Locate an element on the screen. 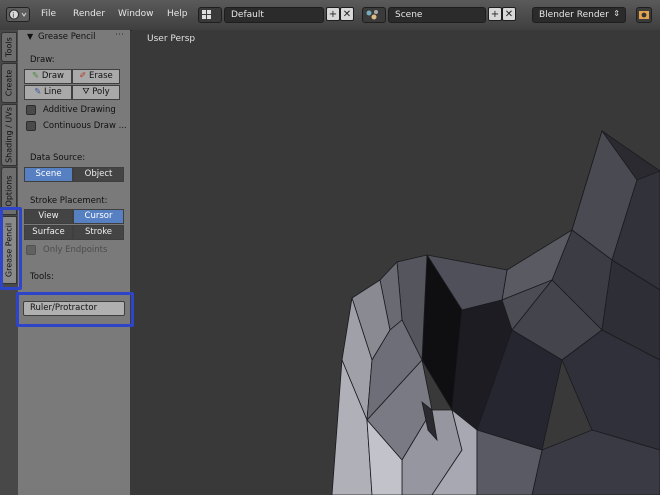  placement-surface-button: Surface is located at coordinates (48, 232).